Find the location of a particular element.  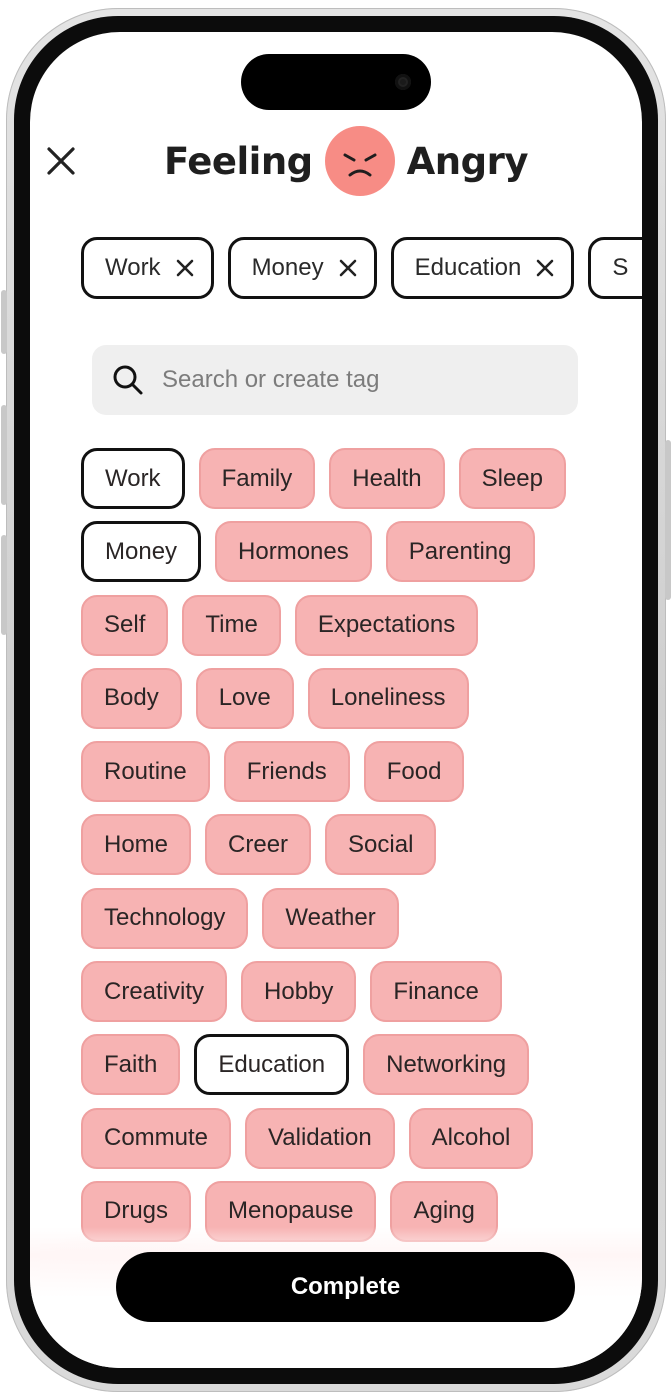

selected-tag-label: Money is located at coordinates (287, 267).